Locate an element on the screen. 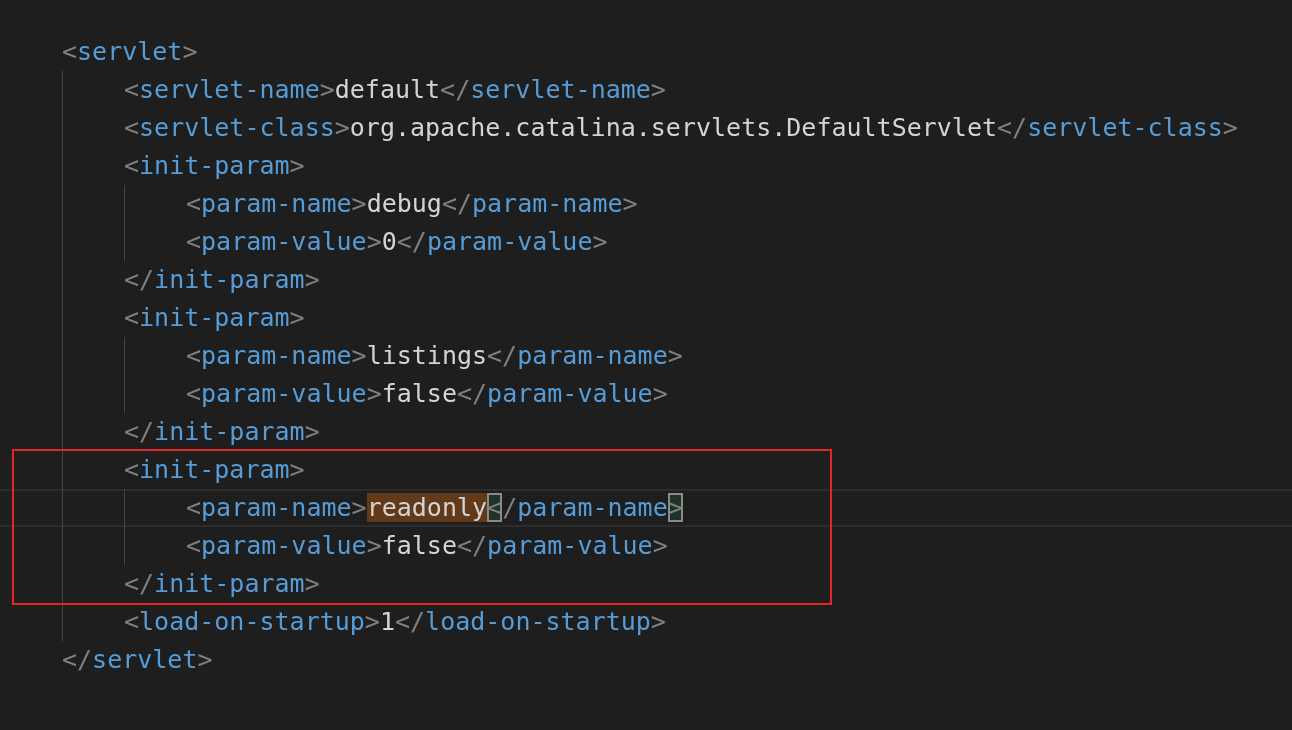  code-line: <param-name>debug</param-name> is located at coordinates (412, 204).